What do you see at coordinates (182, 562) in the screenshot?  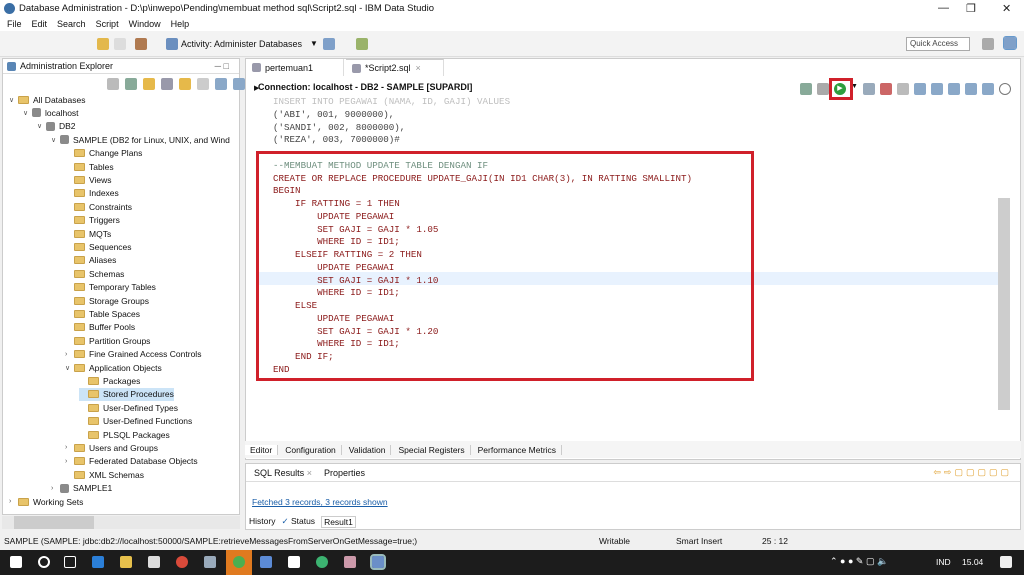 I see `chrome-icon` at bounding box center [182, 562].